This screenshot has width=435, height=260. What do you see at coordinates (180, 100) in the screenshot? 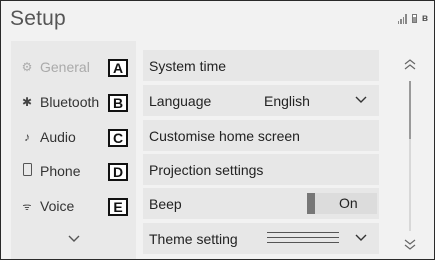
I see `setting-label: Language` at bounding box center [180, 100].